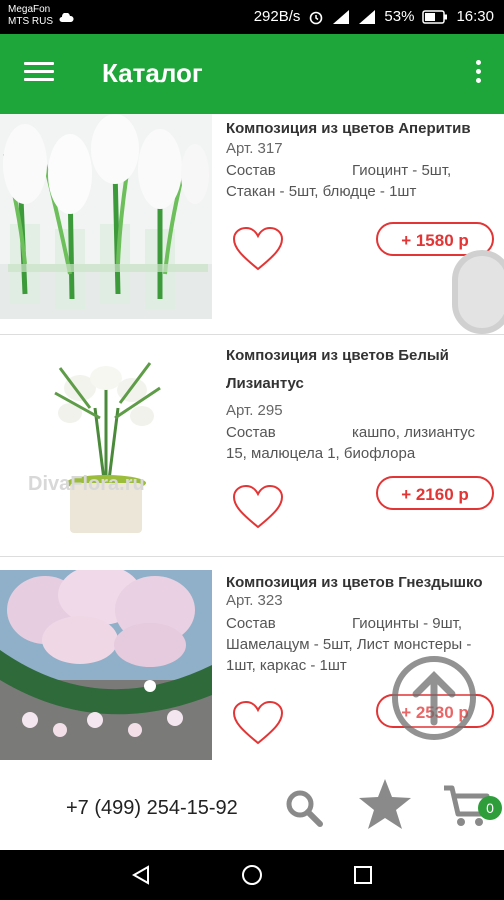 Image resolution: width=504 pixels, height=900 pixels. I want to click on watermark-text: DivaFlora.ru, so click(86, 484).